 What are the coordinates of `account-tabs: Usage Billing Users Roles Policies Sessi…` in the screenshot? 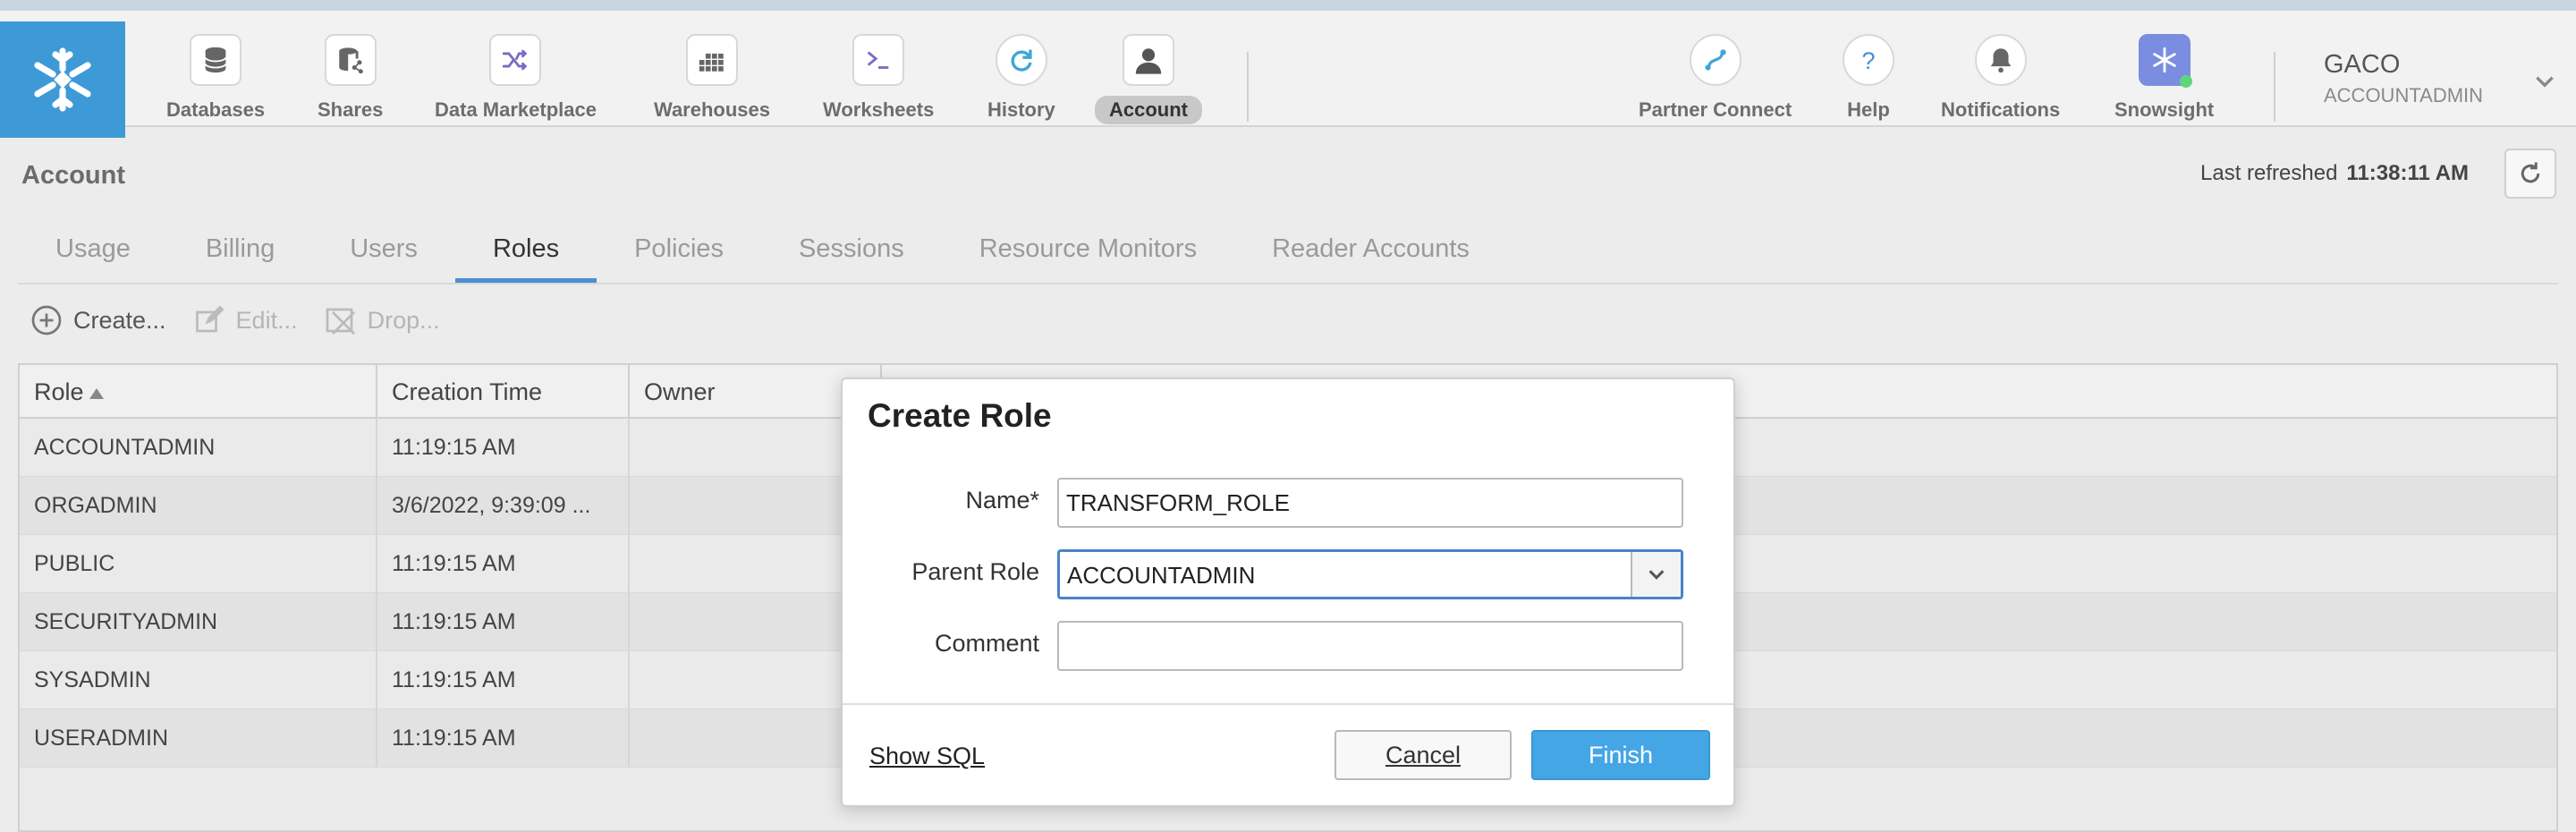 It's located at (762, 251).